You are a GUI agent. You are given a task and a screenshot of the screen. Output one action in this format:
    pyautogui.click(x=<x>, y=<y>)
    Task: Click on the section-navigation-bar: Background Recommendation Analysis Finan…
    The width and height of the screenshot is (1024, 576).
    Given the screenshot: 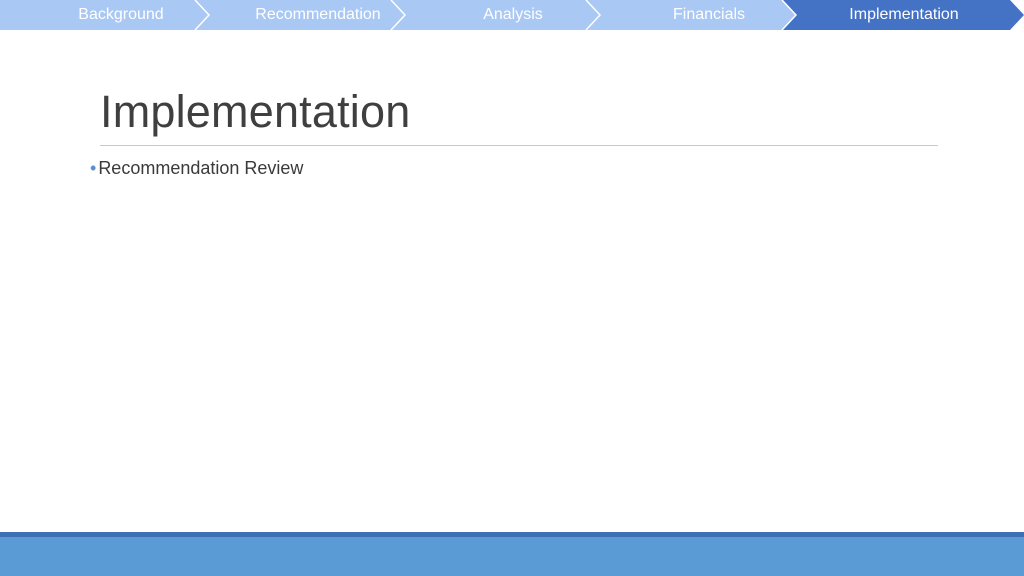 What is the action you would take?
    pyautogui.click(x=512, y=15)
    